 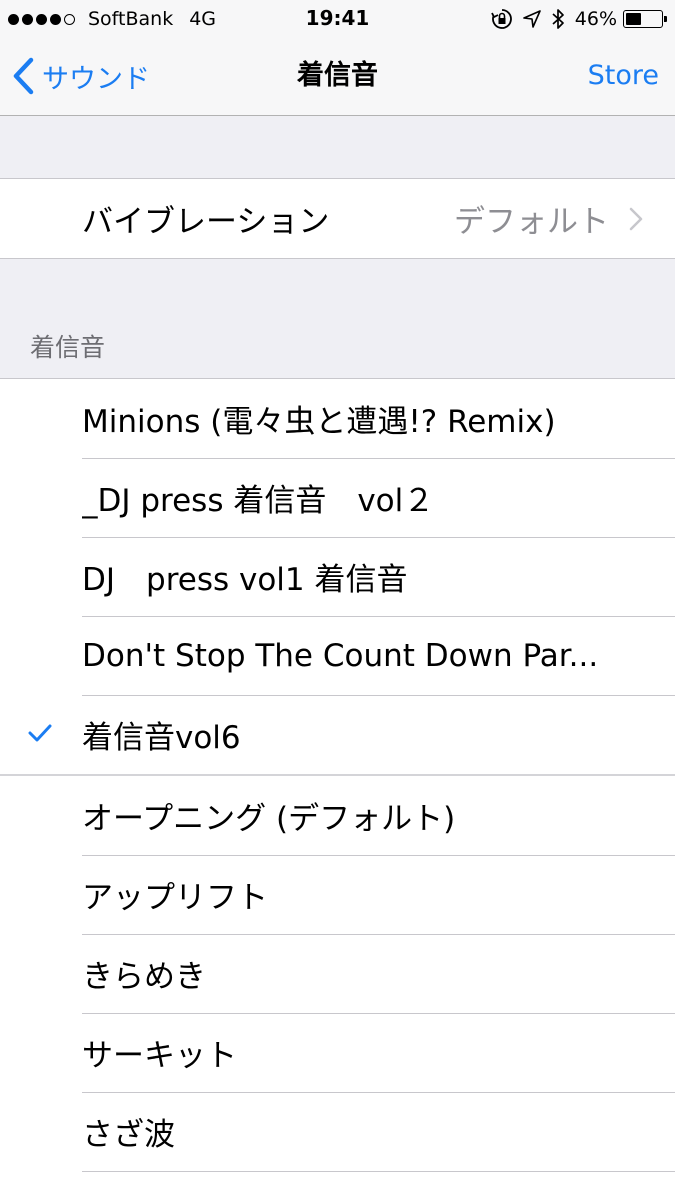 I want to click on vibration-value: デフォルト, so click(x=531, y=222).